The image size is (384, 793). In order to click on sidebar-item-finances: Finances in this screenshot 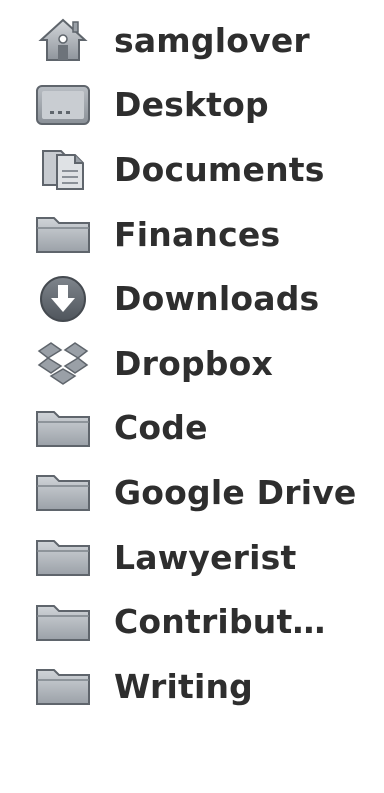, I will do `click(192, 234)`.